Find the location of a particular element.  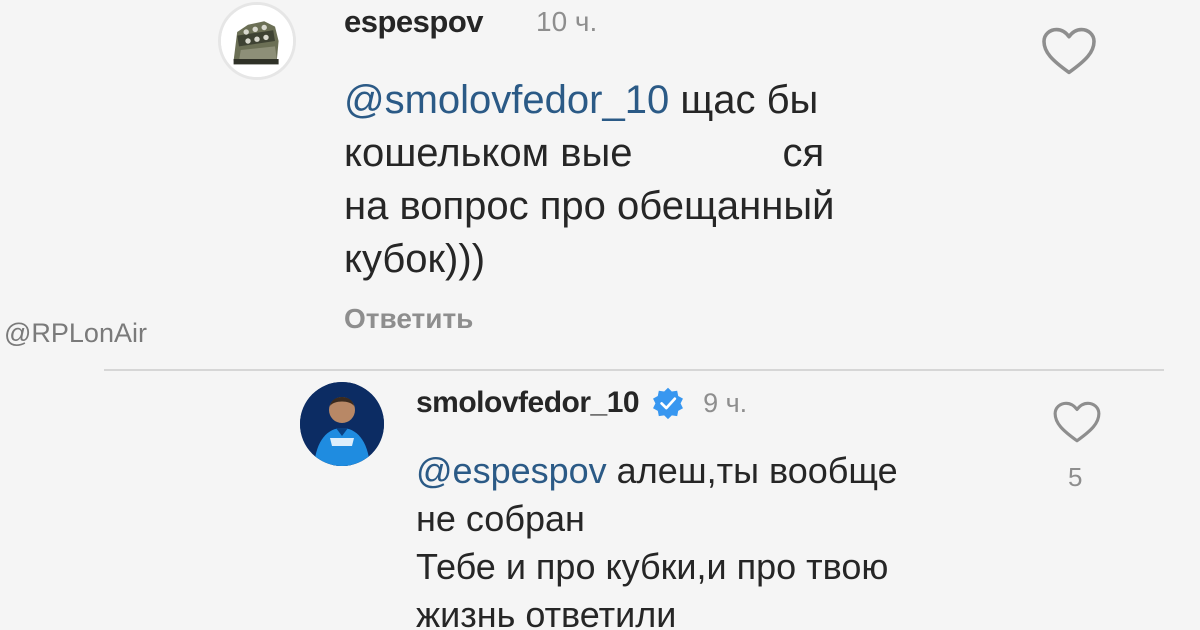

comment-header: smolovfedor_10 9 ч. is located at coordinates (581, 403).